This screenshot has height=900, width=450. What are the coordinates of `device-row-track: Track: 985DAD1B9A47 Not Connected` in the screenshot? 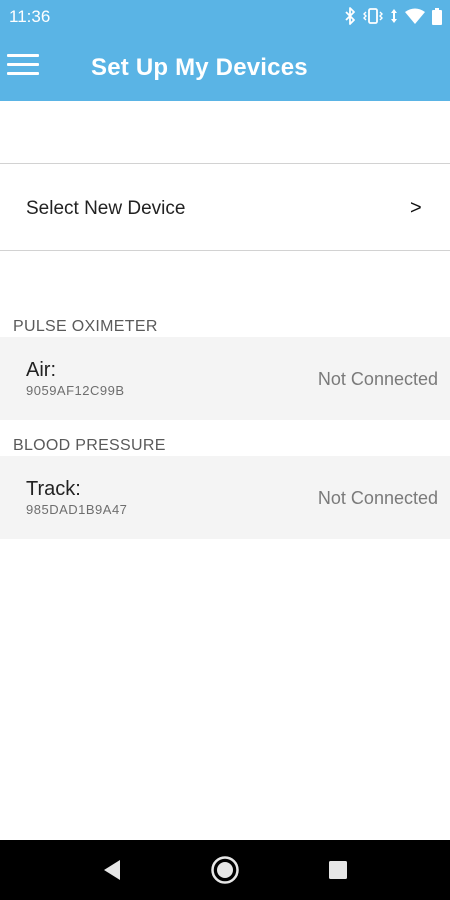 It's located at (225, 497).